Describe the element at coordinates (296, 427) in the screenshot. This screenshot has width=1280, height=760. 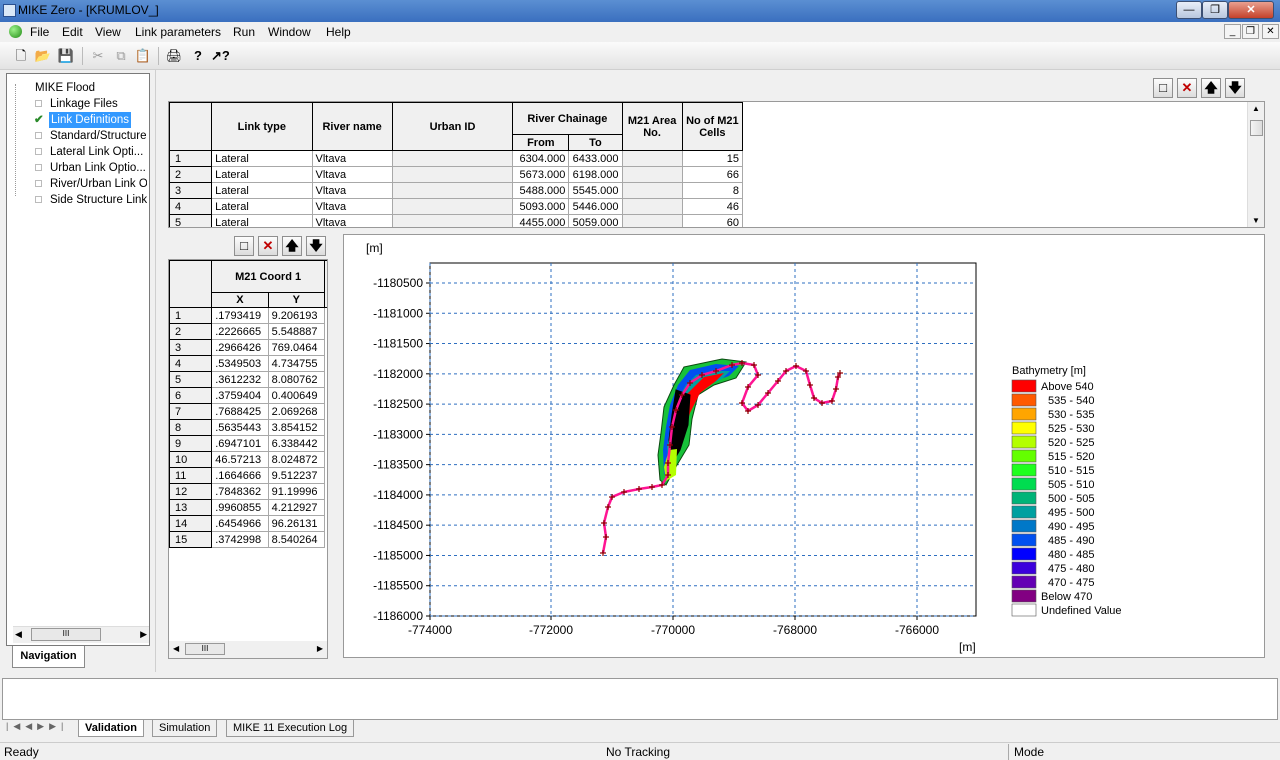
I see `cell-y: 3.854152` at that location.